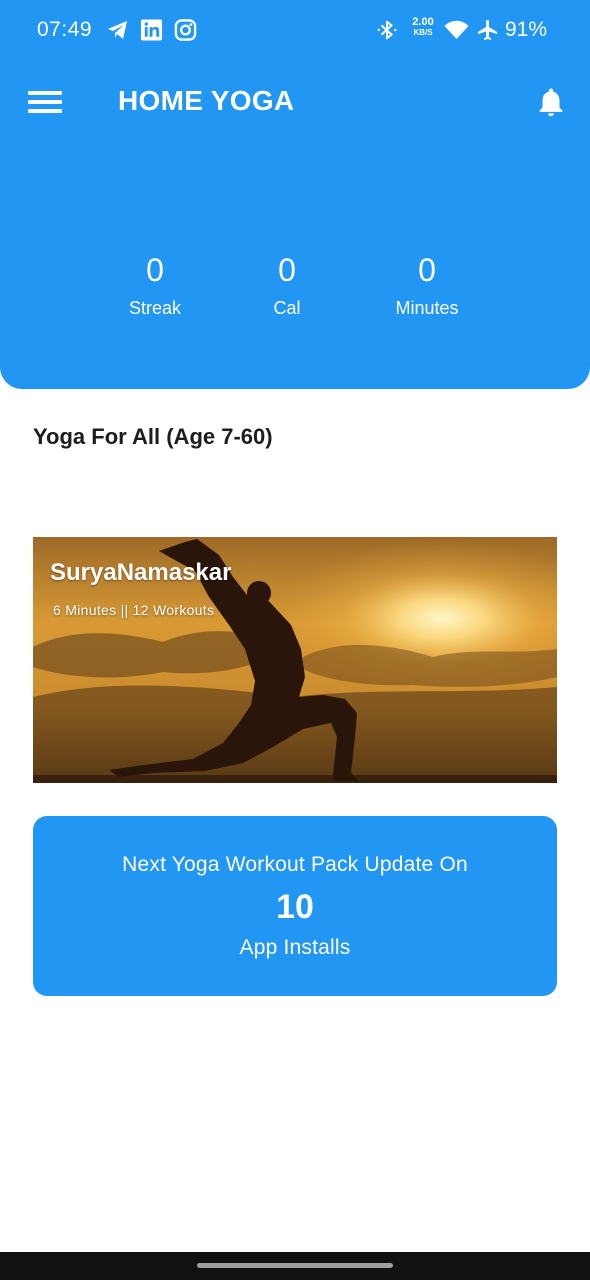 The width and height of the screenshot is (590, 1280). Describe the element at coordinates (117, 30) in the screenshot. I see `telegram-icon` at that location.